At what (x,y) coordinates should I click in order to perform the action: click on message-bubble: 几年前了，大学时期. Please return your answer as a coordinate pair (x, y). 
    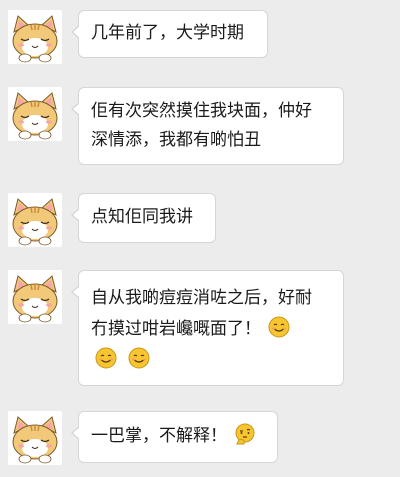
    Looking at the image, I should click on (169, 34).